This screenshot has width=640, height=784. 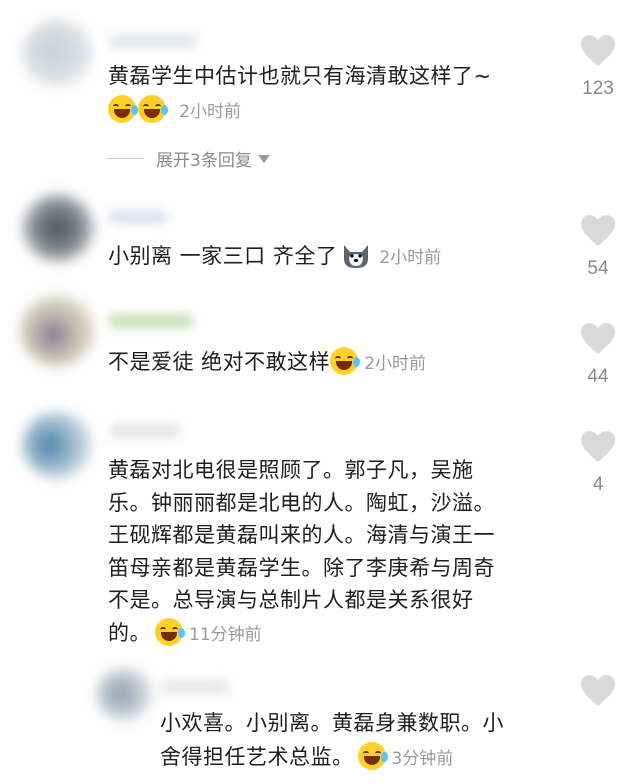 I want to click on comment-meta: 2小时前, so click(x=174, y=111).